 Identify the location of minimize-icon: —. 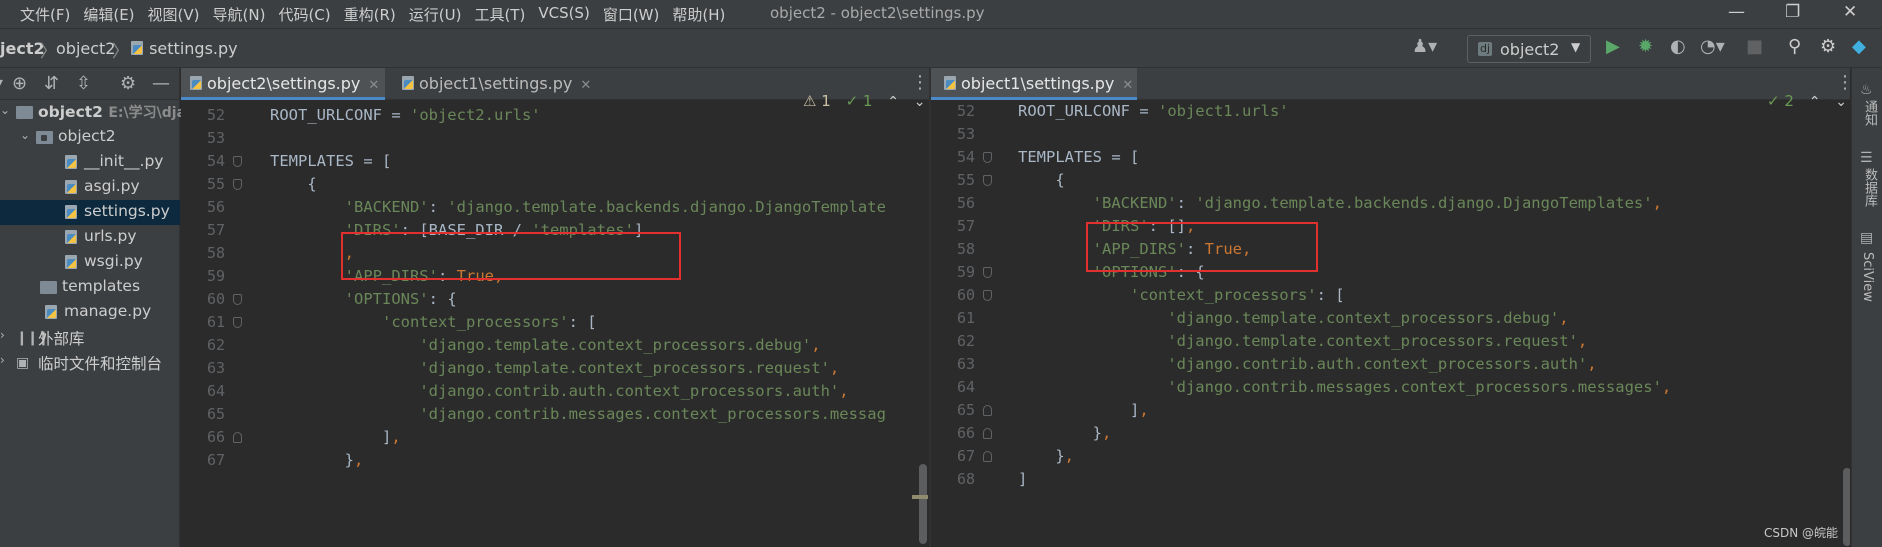
(1736, 12).